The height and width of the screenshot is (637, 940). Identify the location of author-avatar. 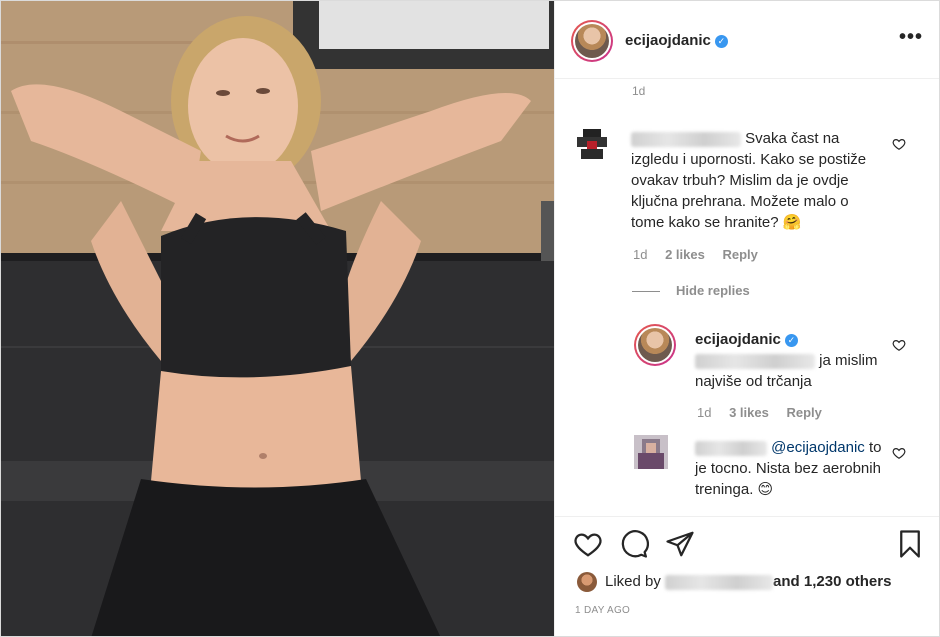
(592, 41).